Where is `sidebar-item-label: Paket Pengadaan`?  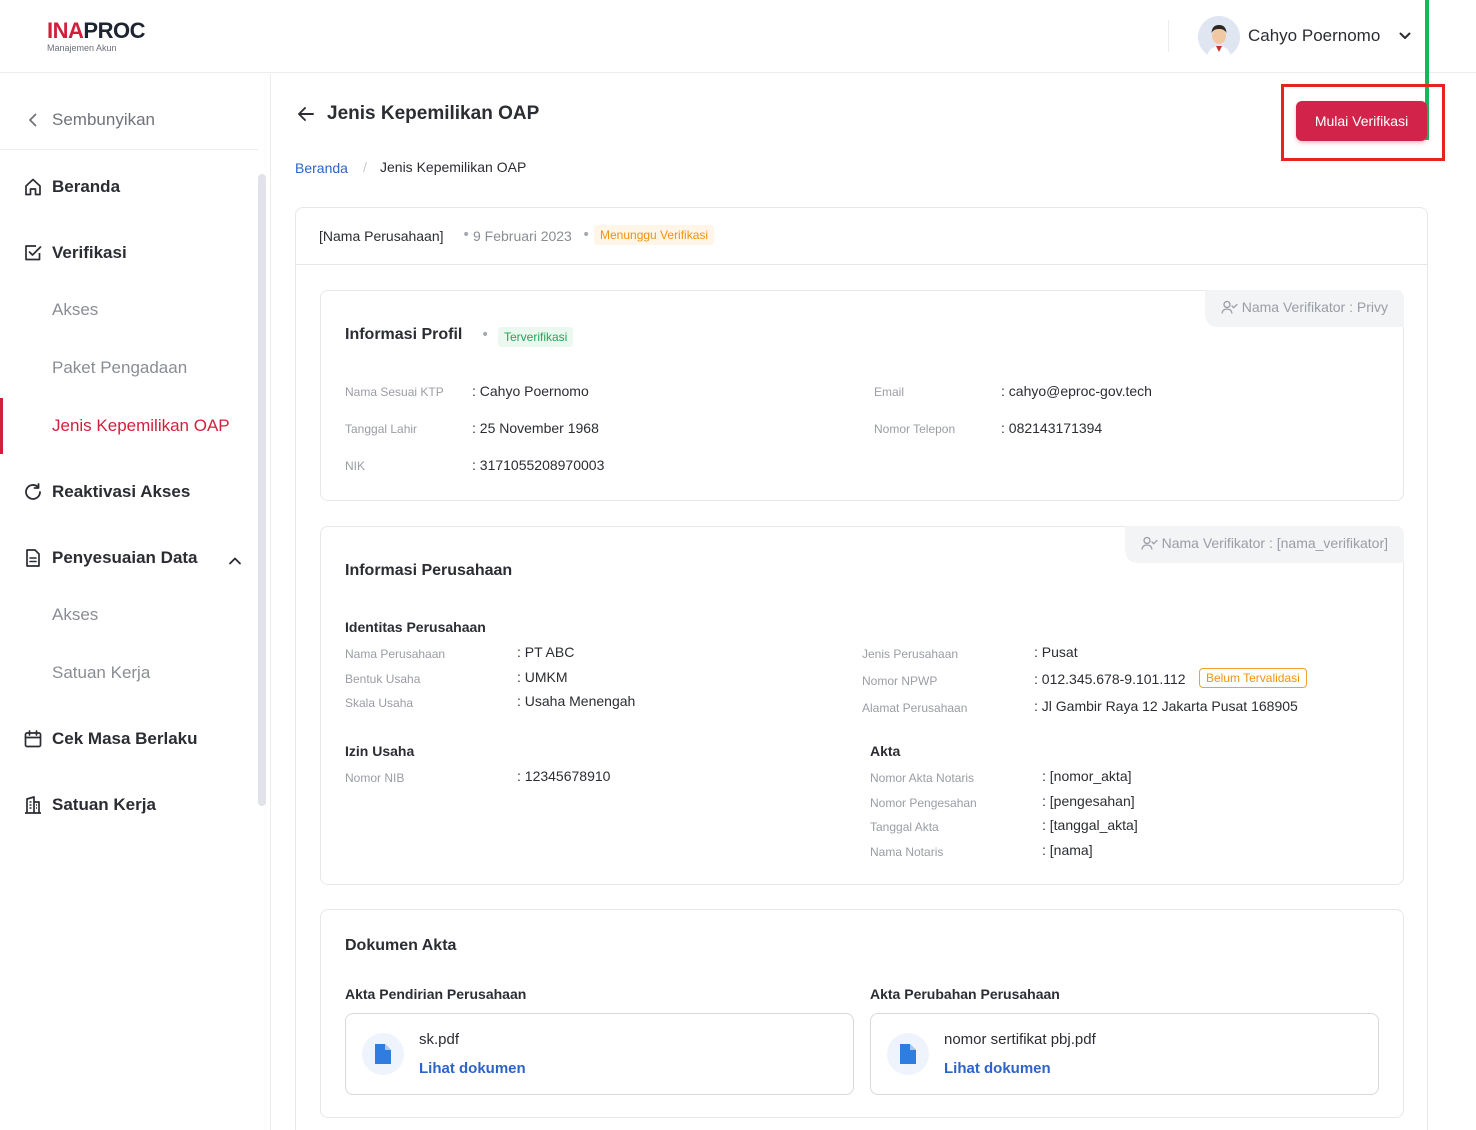 sidebar-item-label: Paket Pengadaan is located at coordinates (120, 367).